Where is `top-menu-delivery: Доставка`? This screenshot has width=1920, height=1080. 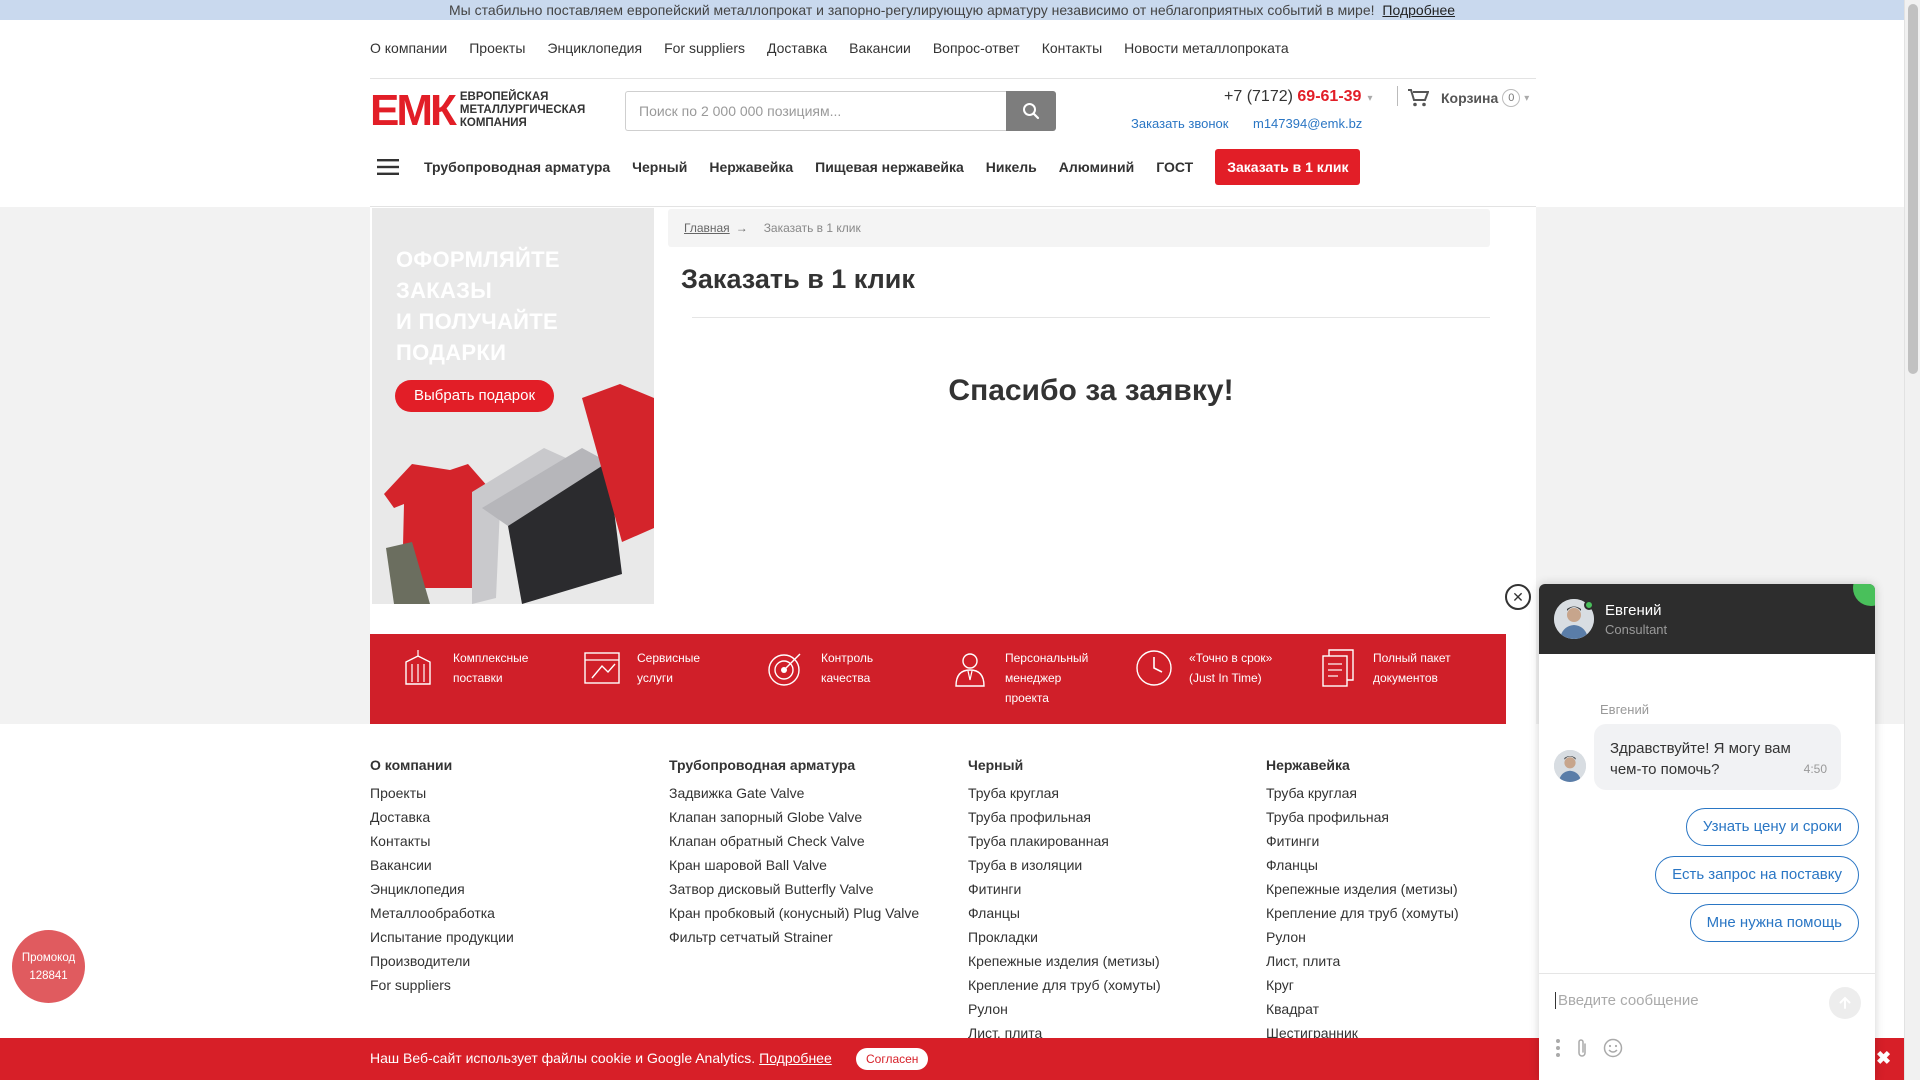
top-menu-delivery: Доставка is located at coordinates (797, 48).